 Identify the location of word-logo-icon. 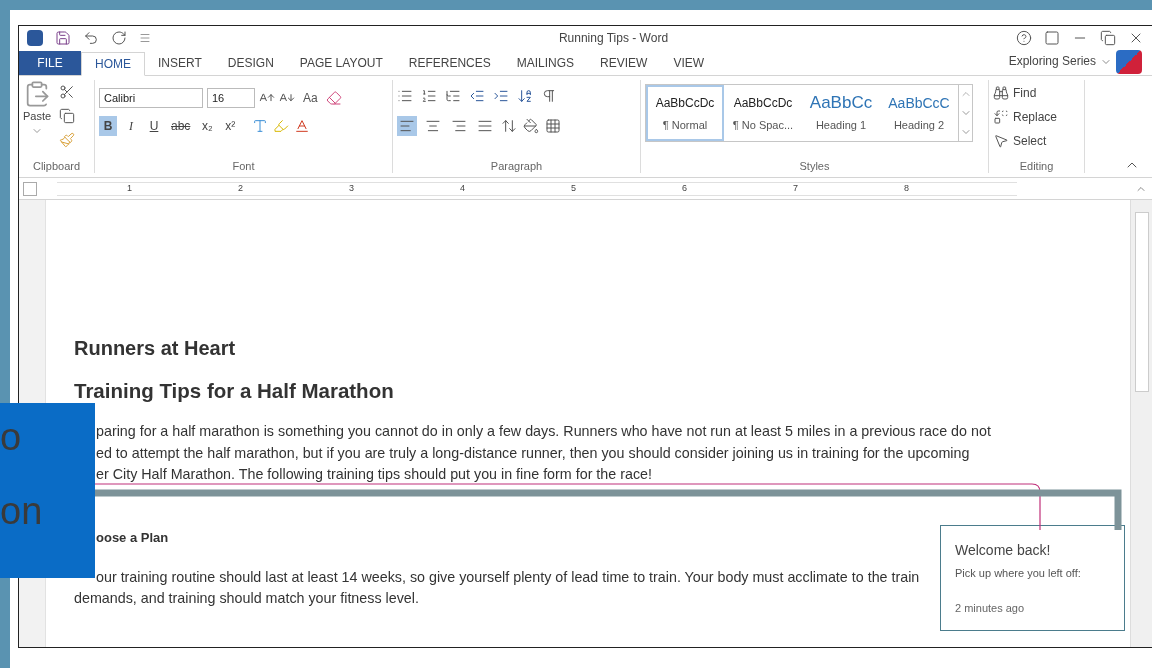
(35, 38).